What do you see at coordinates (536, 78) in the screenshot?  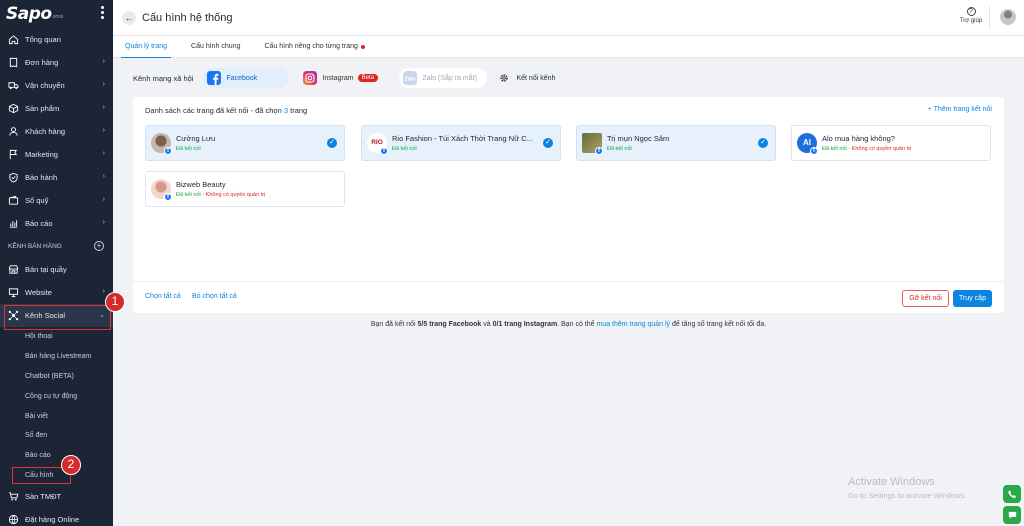 I see `connect-channel-label: Kết nối kênh` at bounding box center [536, 78].